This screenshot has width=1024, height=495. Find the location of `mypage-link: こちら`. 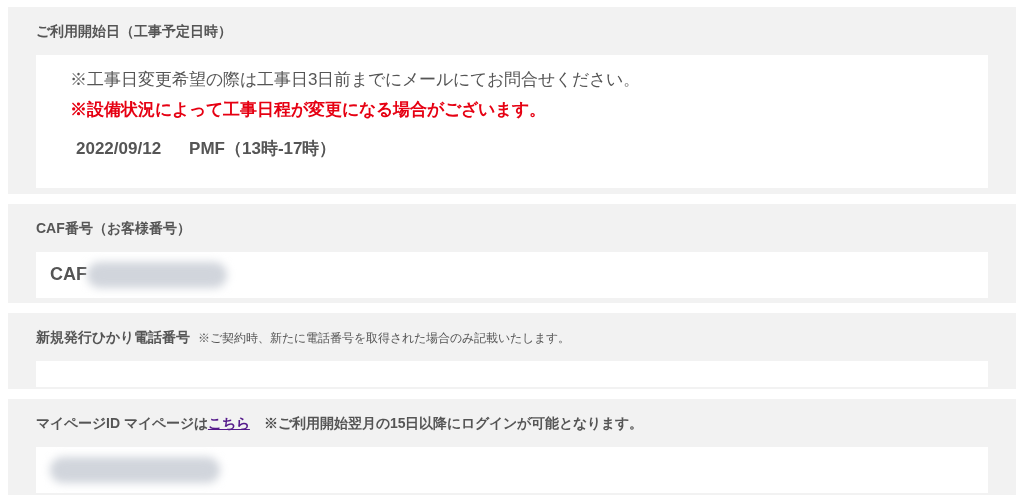

mypage-link: こちら is located at coordinates (228, 422).